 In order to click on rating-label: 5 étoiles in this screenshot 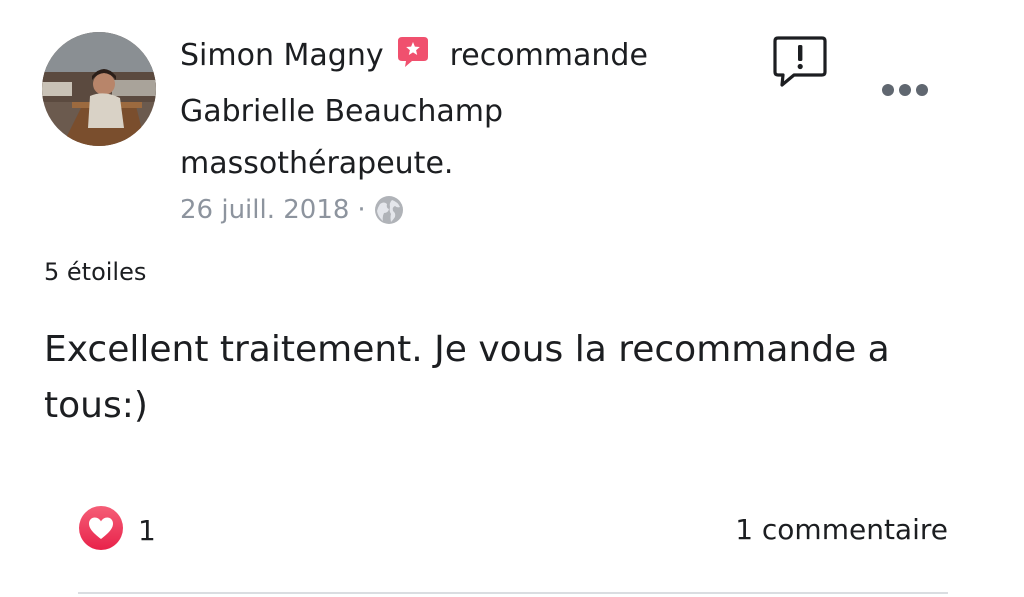, I will do `click(95, 272)`.